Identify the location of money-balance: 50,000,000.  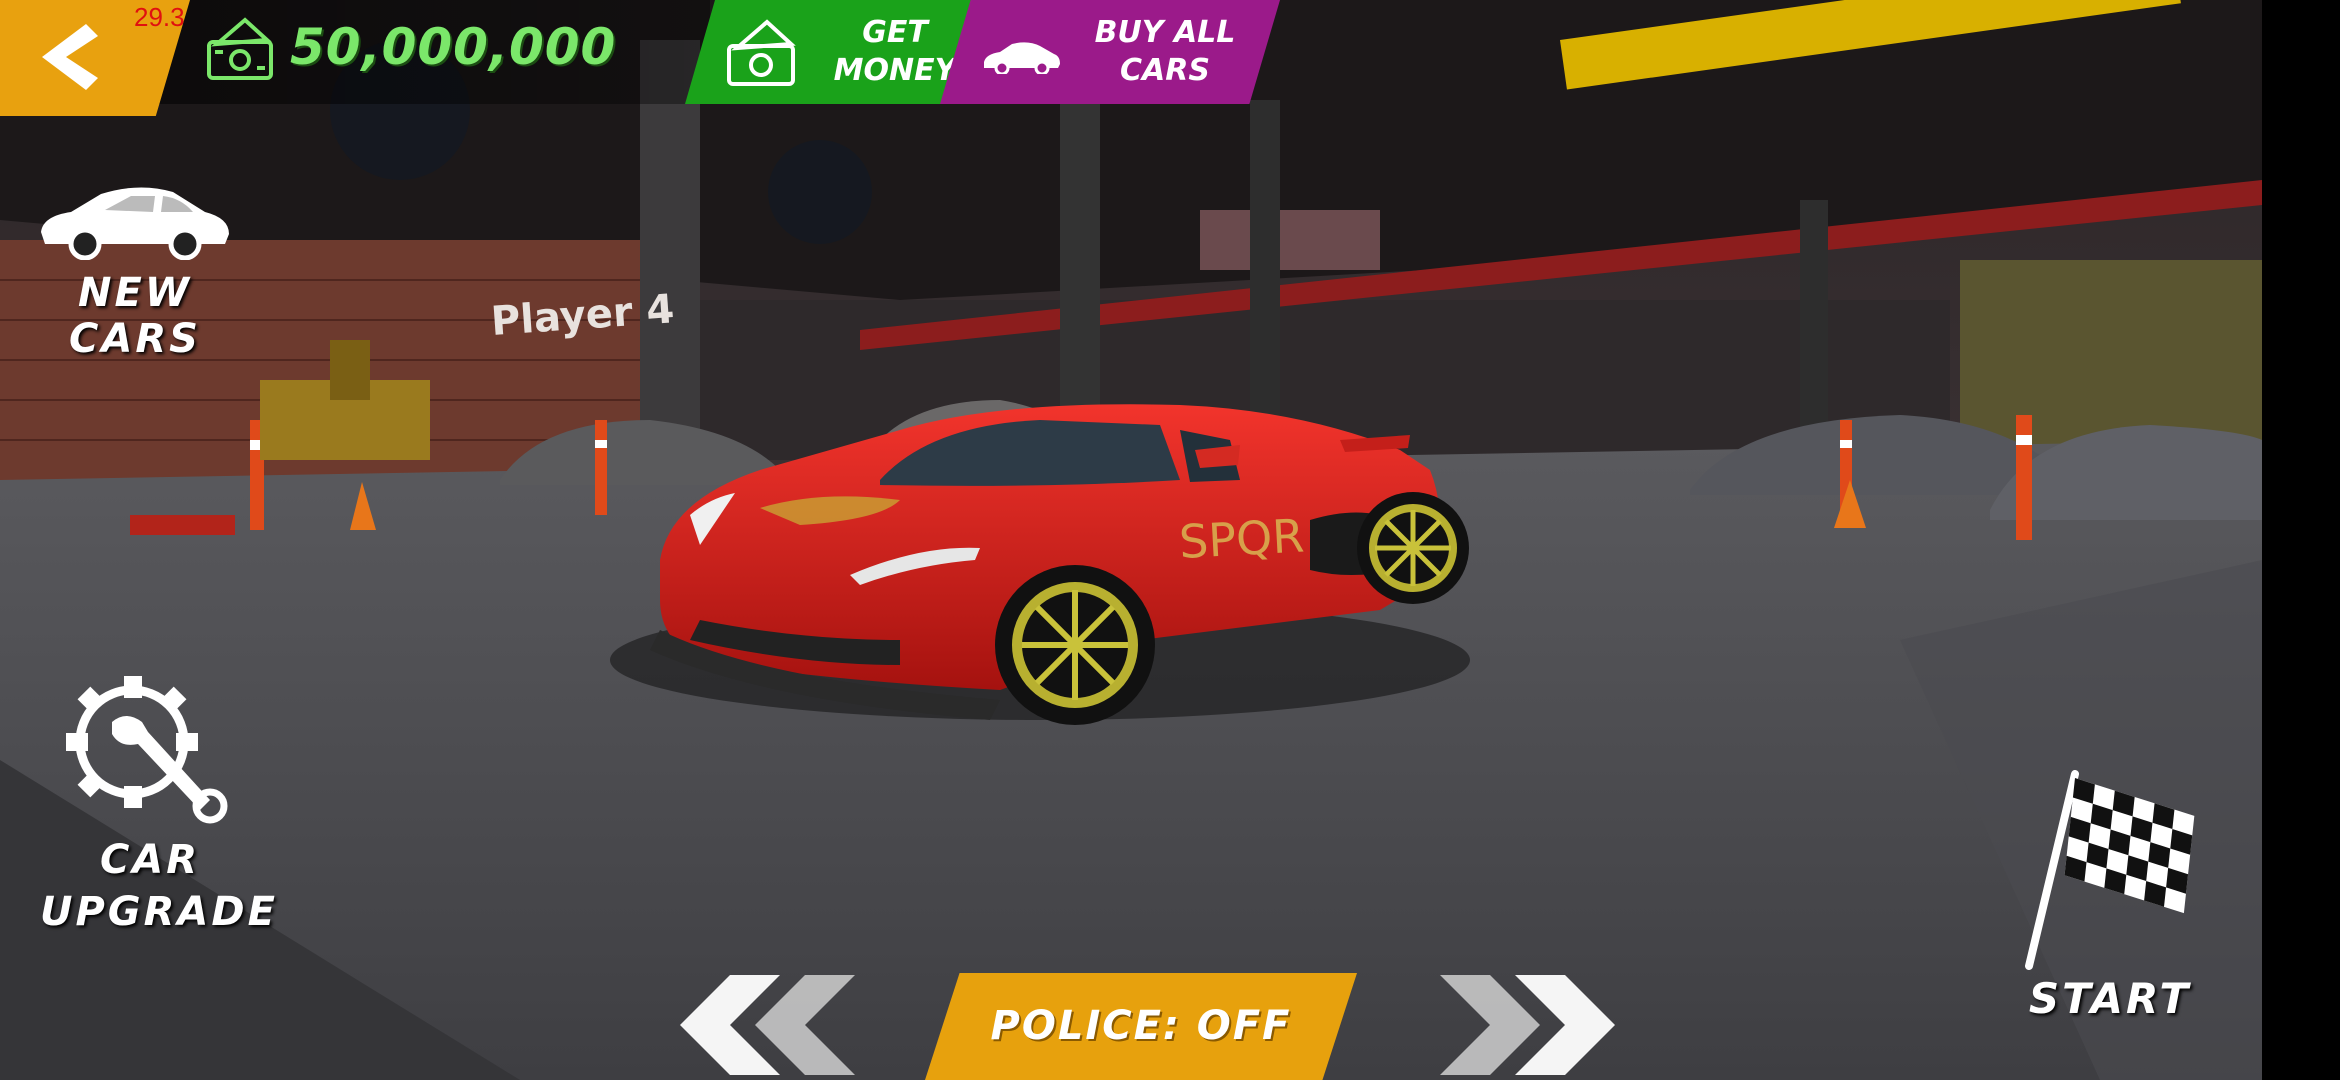
(453, 47).